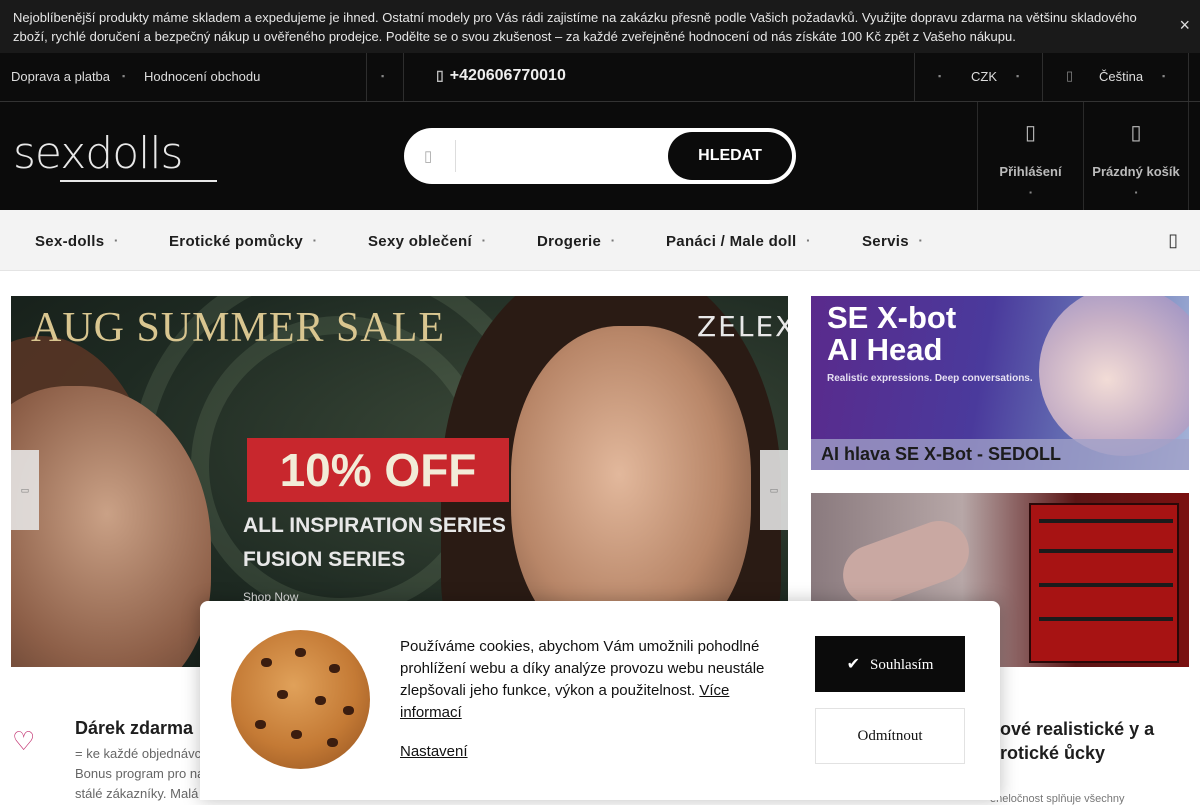 The image size is (1200, 805). Describe the element at coordinates (440, 75) in the screenshot. I see `phone-icon: ▯` at that location.